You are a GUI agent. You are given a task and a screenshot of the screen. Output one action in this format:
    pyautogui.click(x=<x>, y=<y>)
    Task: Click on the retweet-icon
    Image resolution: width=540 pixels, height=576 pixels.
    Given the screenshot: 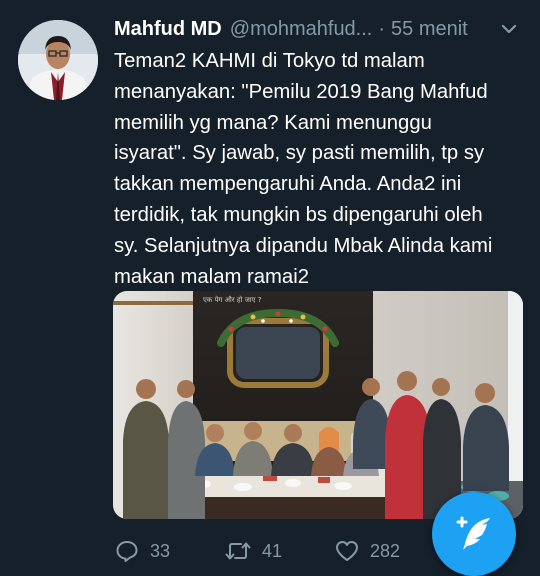 What is the action you would take?
    pyautogui.click(x=238, y=551)
    